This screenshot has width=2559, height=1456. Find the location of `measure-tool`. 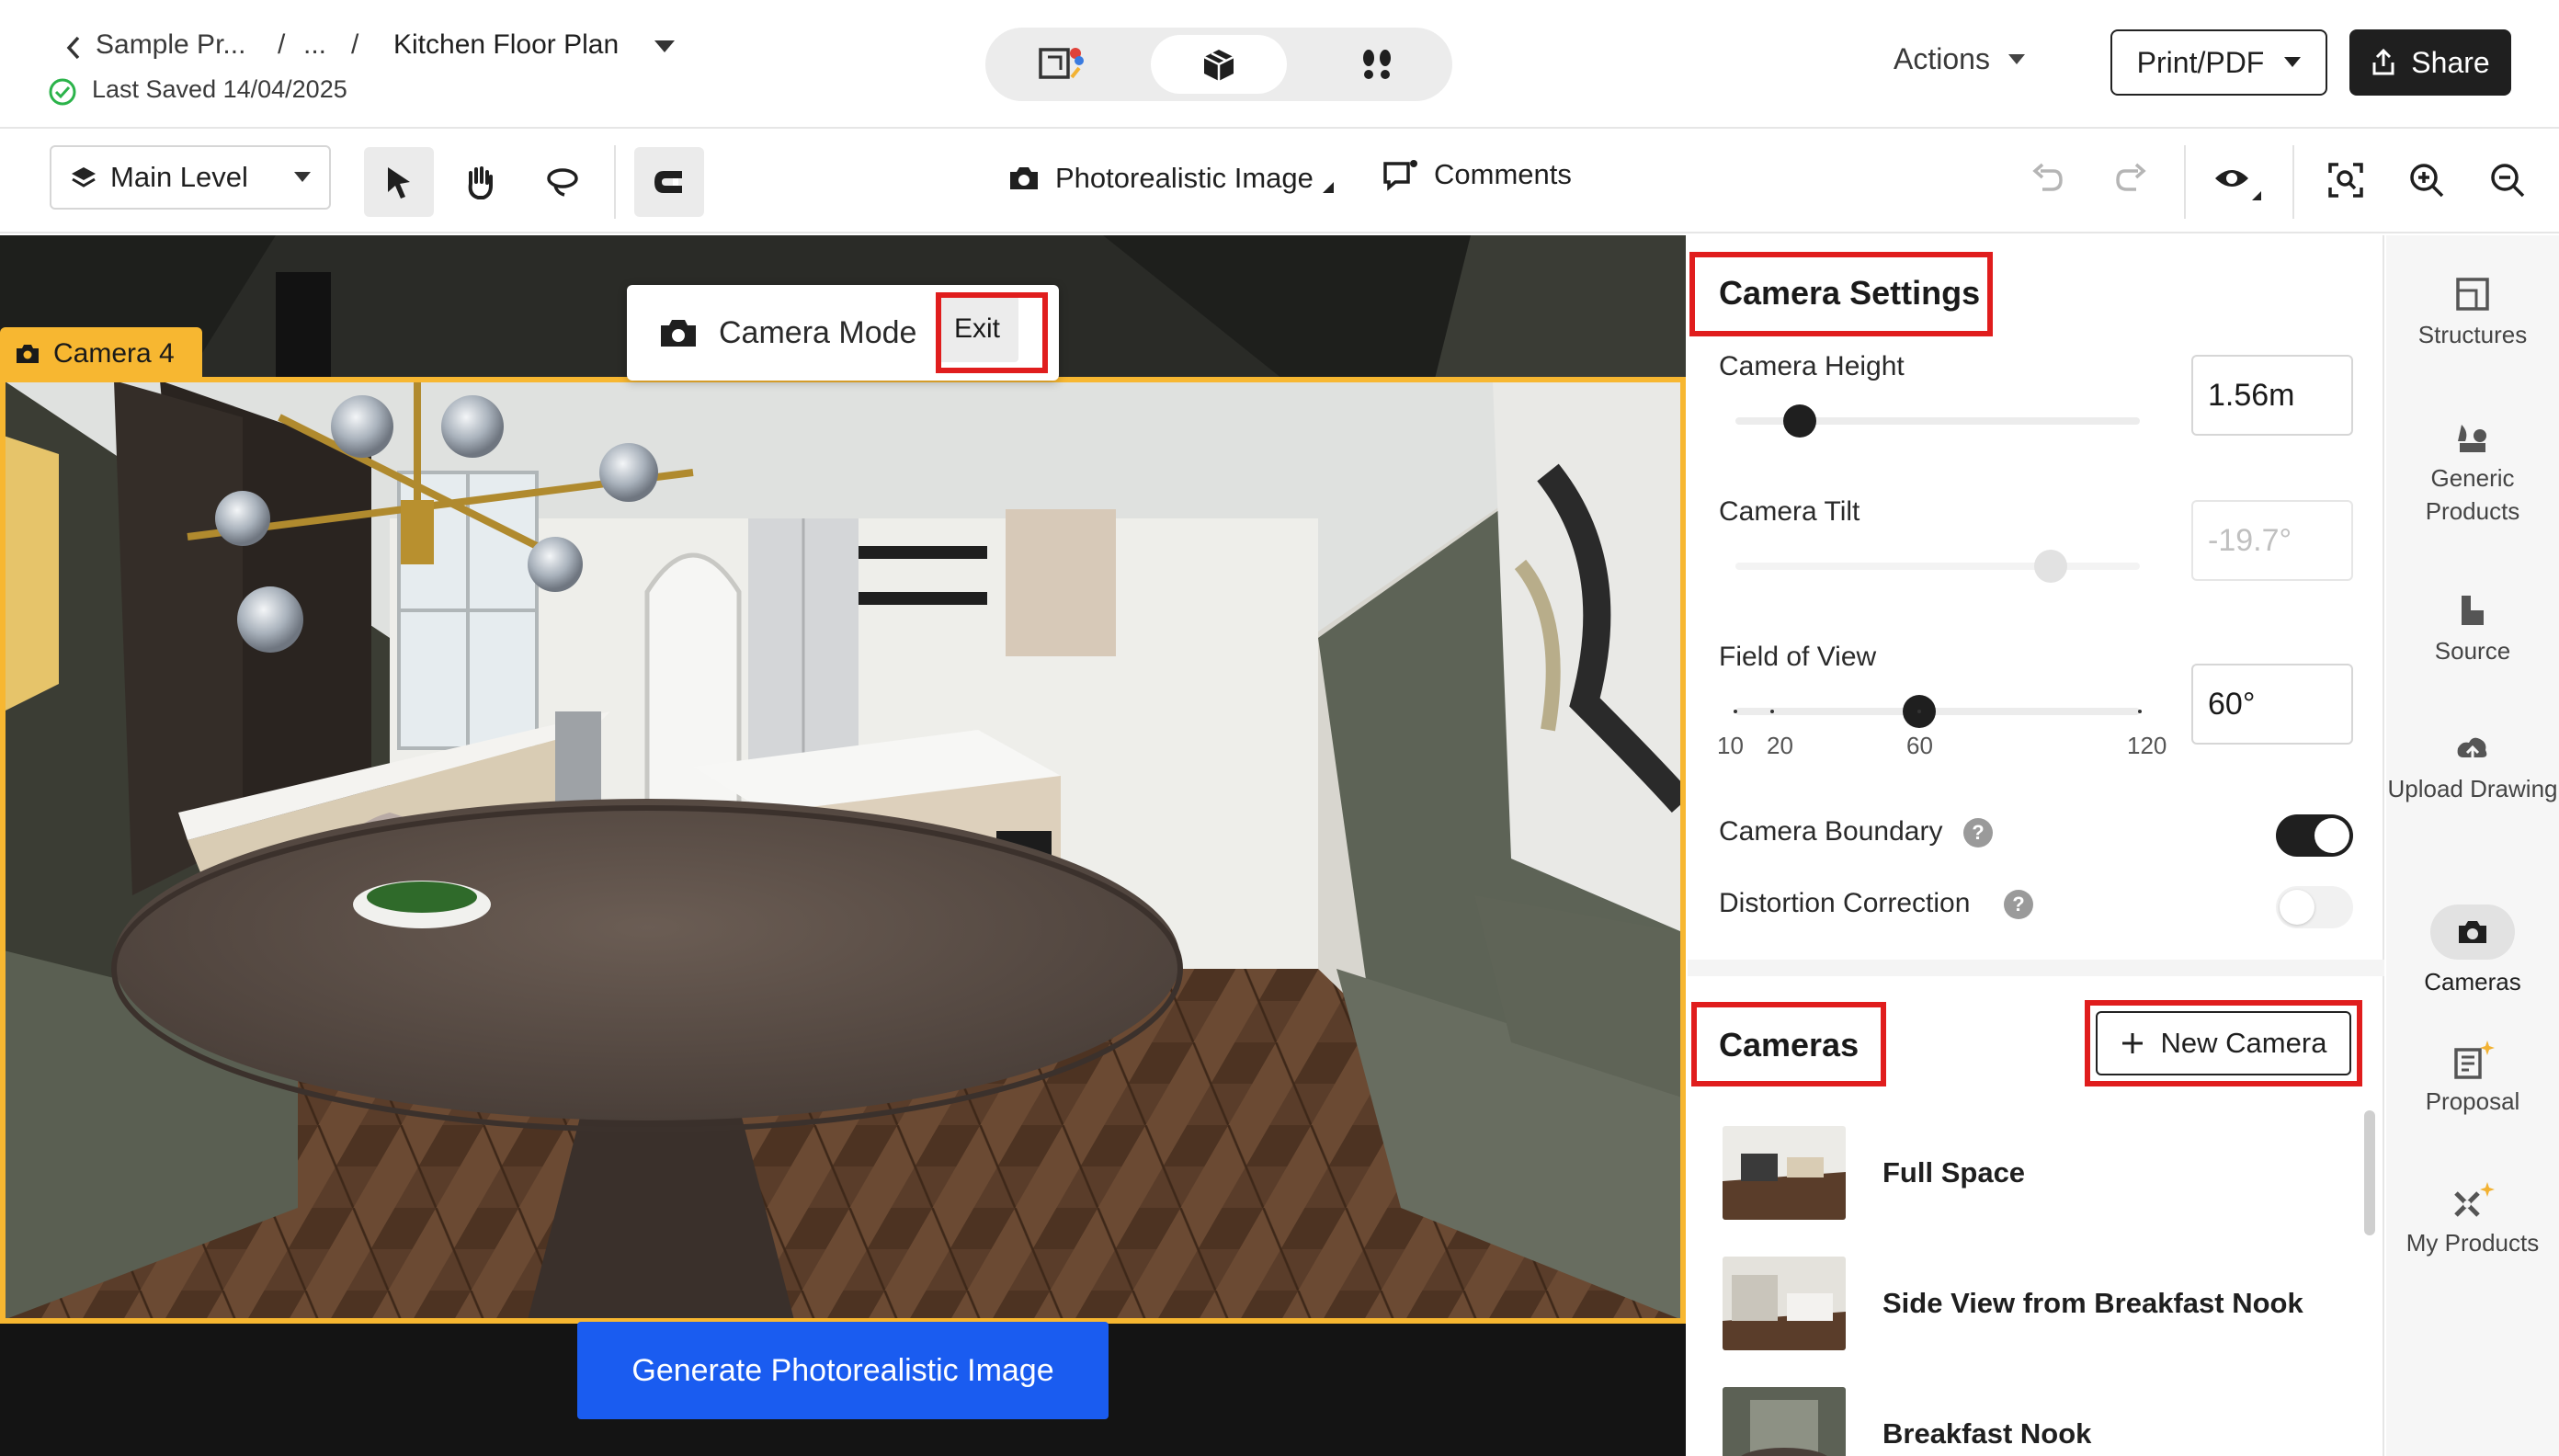

measure-tool is located at coordinates (669, 182).